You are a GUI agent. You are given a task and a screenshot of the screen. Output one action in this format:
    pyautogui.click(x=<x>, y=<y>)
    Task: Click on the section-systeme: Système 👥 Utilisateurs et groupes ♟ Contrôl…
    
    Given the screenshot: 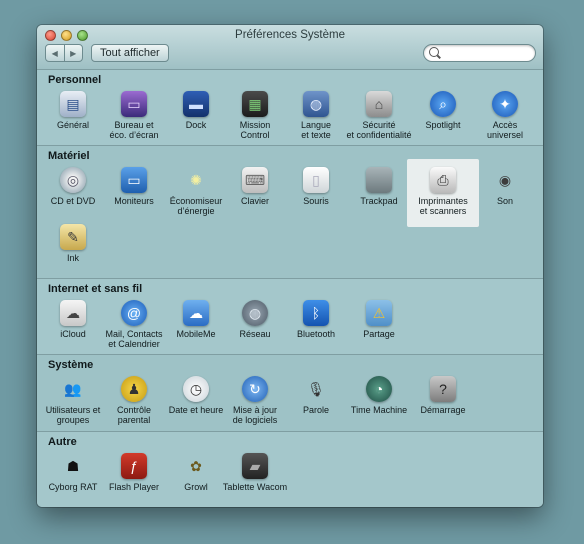 What is the action you would take?
    pyautogui.click(x=290, y=393)
    